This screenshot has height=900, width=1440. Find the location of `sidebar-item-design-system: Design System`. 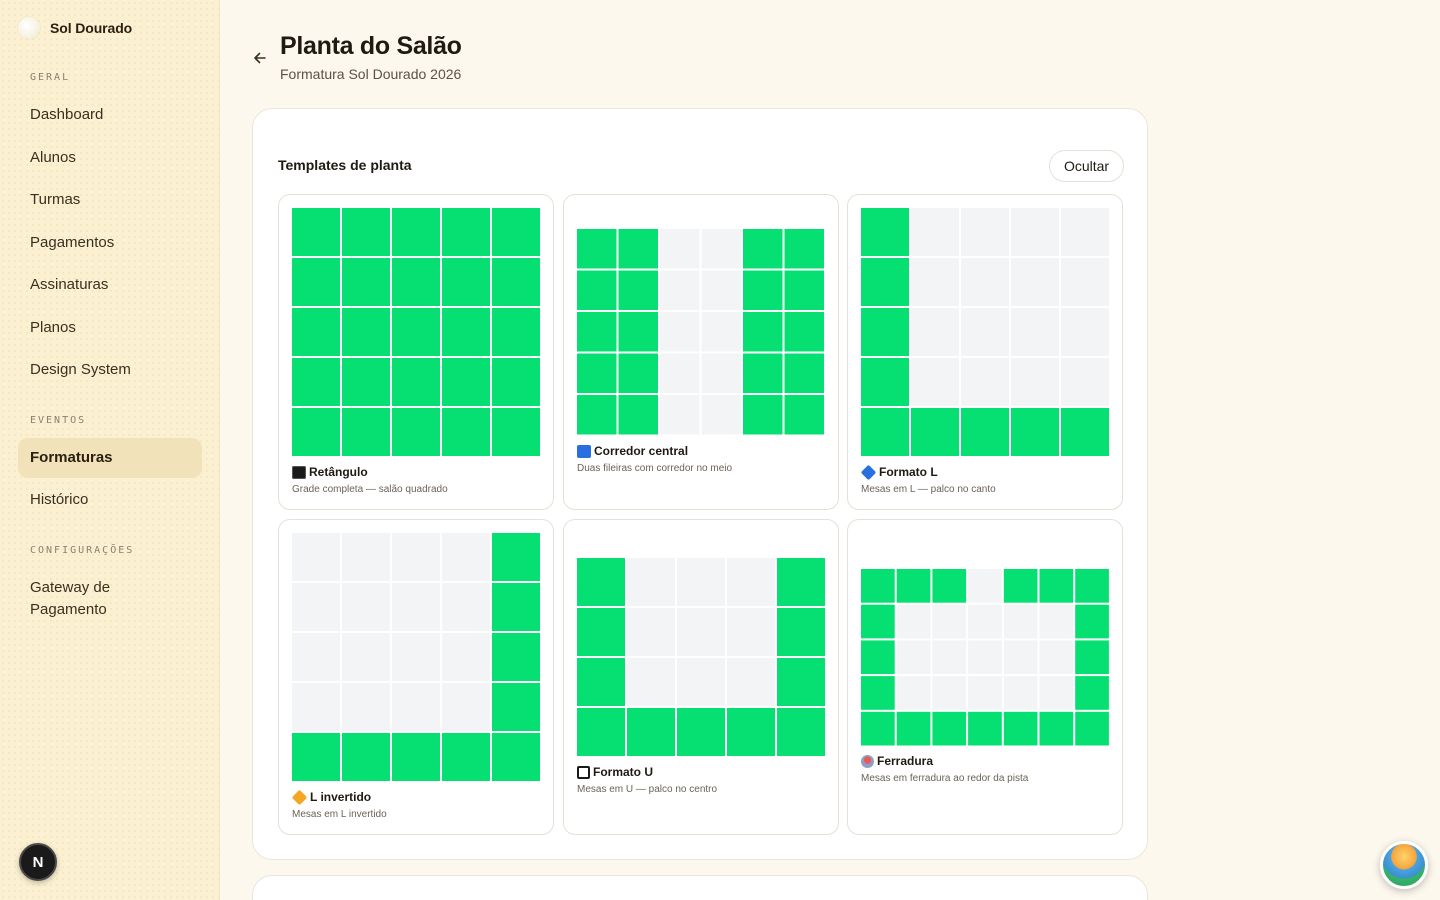

sidebar-item-design-system: Design System is located at coordinates (110, 370).